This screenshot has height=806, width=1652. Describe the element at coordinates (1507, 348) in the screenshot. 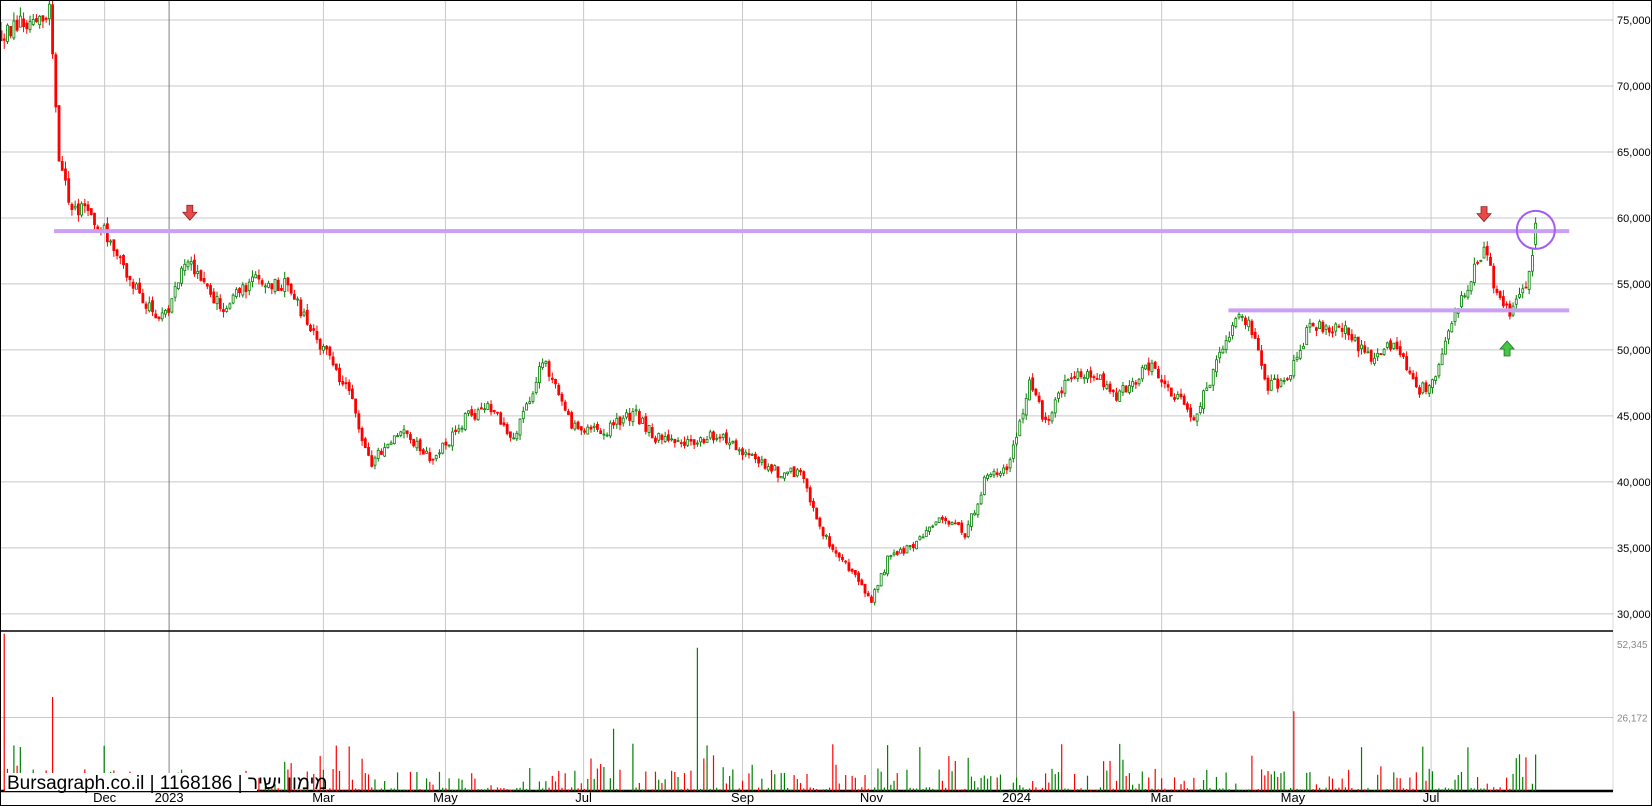

I see `up-arrow-icon` at that location.